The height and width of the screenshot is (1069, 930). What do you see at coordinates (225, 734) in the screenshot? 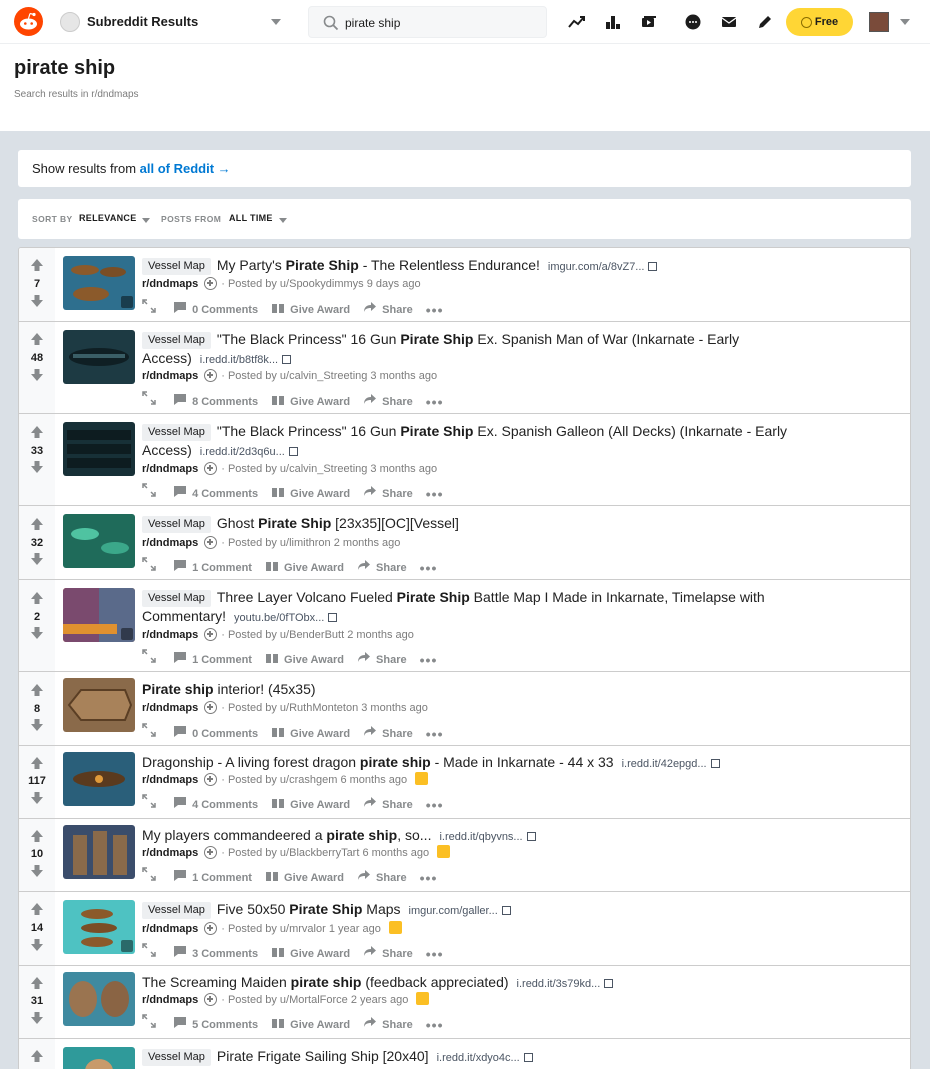
I see `comments-button: 0 Comments` at bounding box center [225, 734].